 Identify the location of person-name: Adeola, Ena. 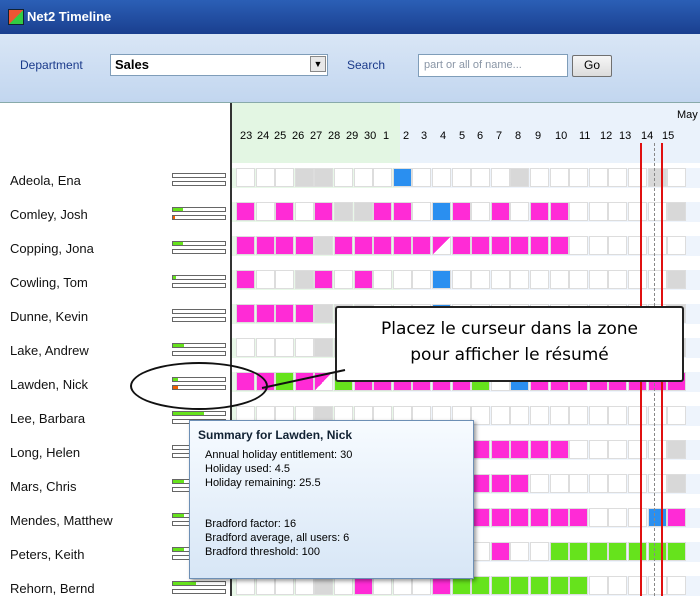
(45, 180).